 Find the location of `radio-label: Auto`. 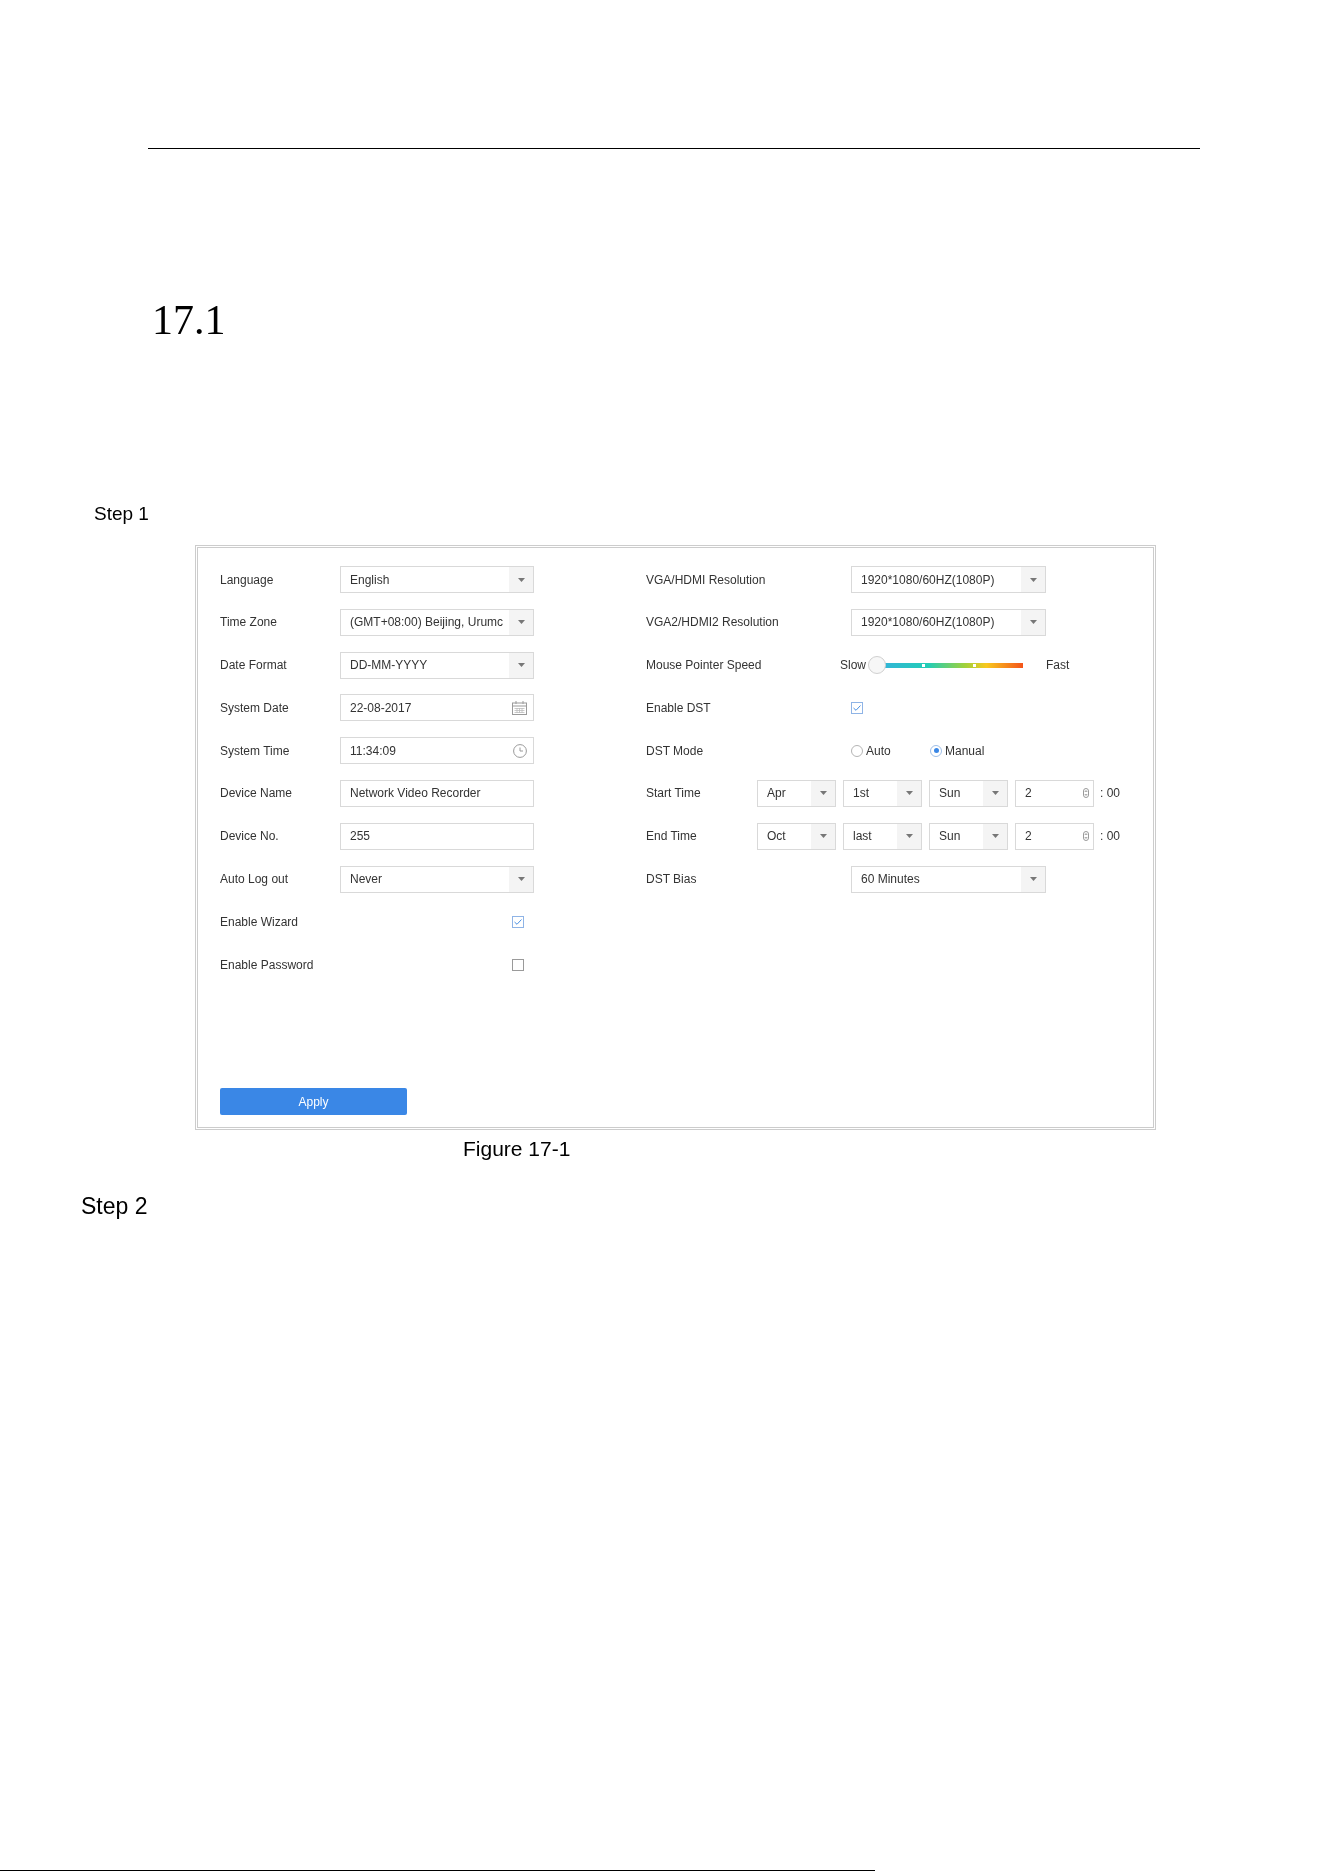

radio-label: Auto is located at coordinates (878, 750).